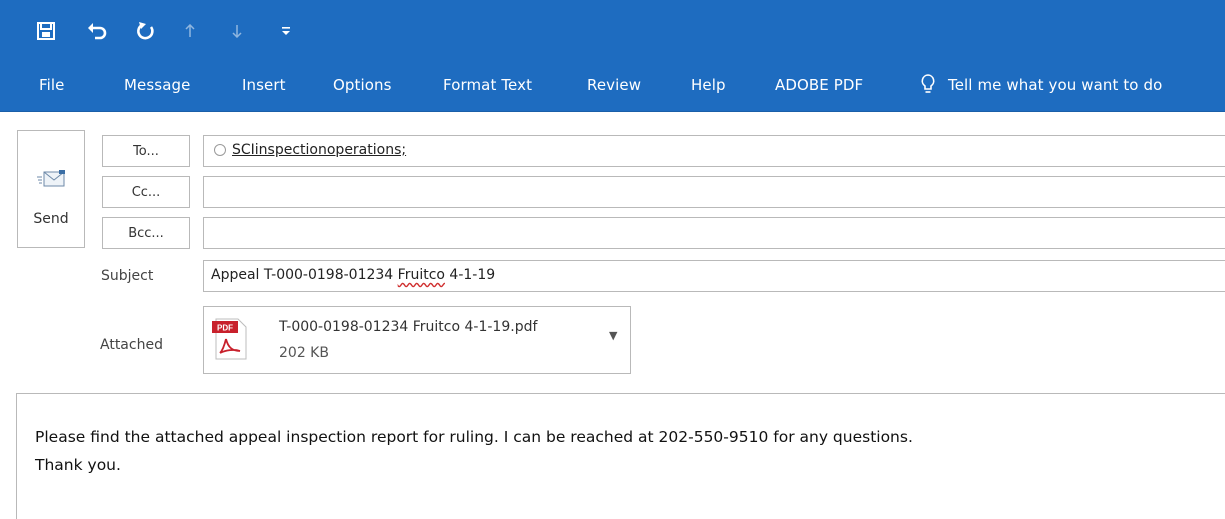 This screenshot has height=519, width=1225. I want to click on cc-field, so click(714, 192).